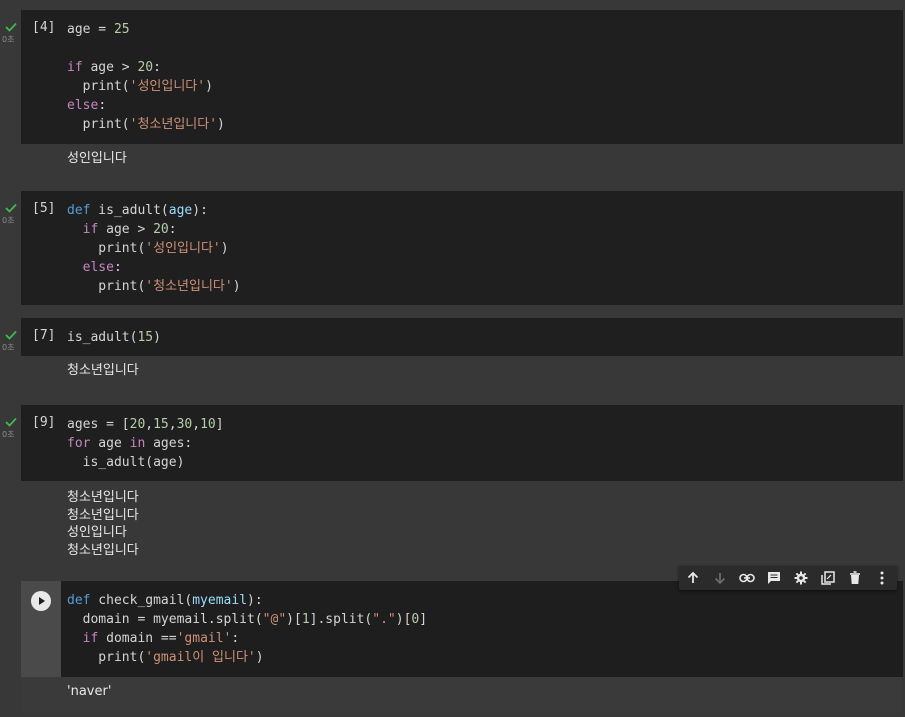  I want to click on execution-count: [5], so click(44, 208).